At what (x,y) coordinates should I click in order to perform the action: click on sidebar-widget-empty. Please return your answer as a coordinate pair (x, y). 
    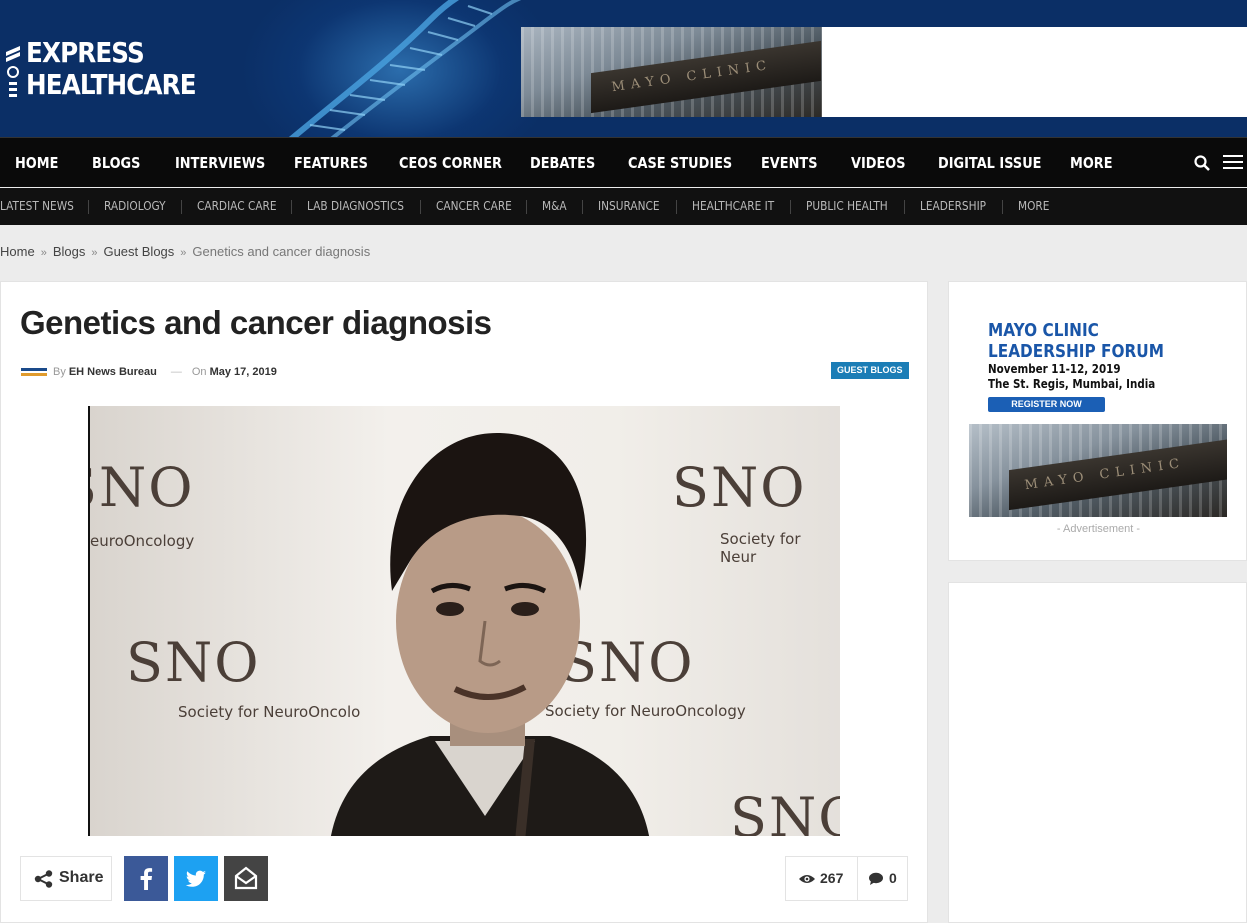
    Looking at the image, I should click on (1097, 752).